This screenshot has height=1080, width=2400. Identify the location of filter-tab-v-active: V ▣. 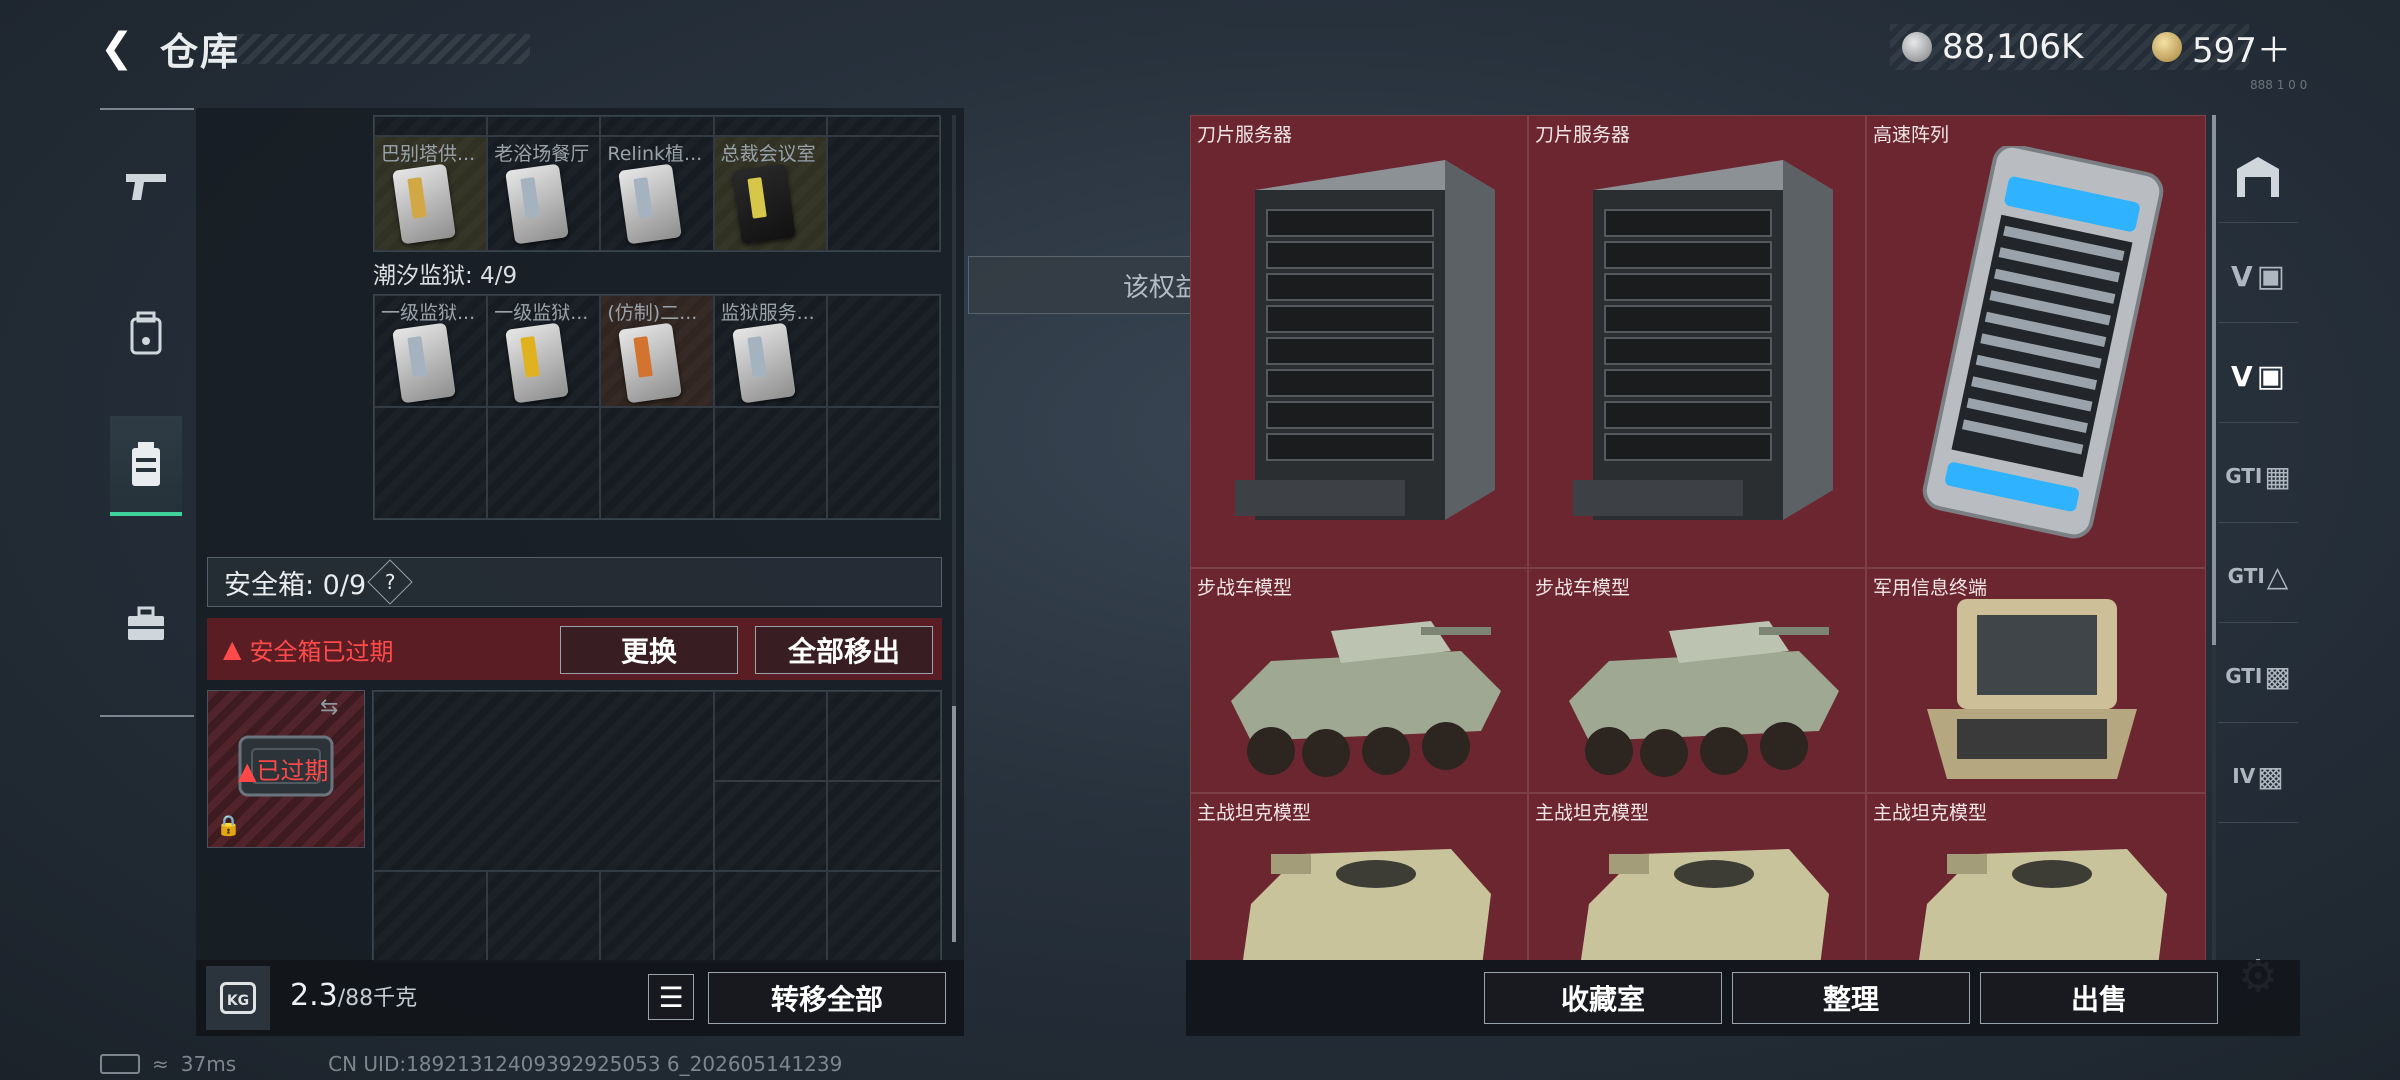
(2258, 376).